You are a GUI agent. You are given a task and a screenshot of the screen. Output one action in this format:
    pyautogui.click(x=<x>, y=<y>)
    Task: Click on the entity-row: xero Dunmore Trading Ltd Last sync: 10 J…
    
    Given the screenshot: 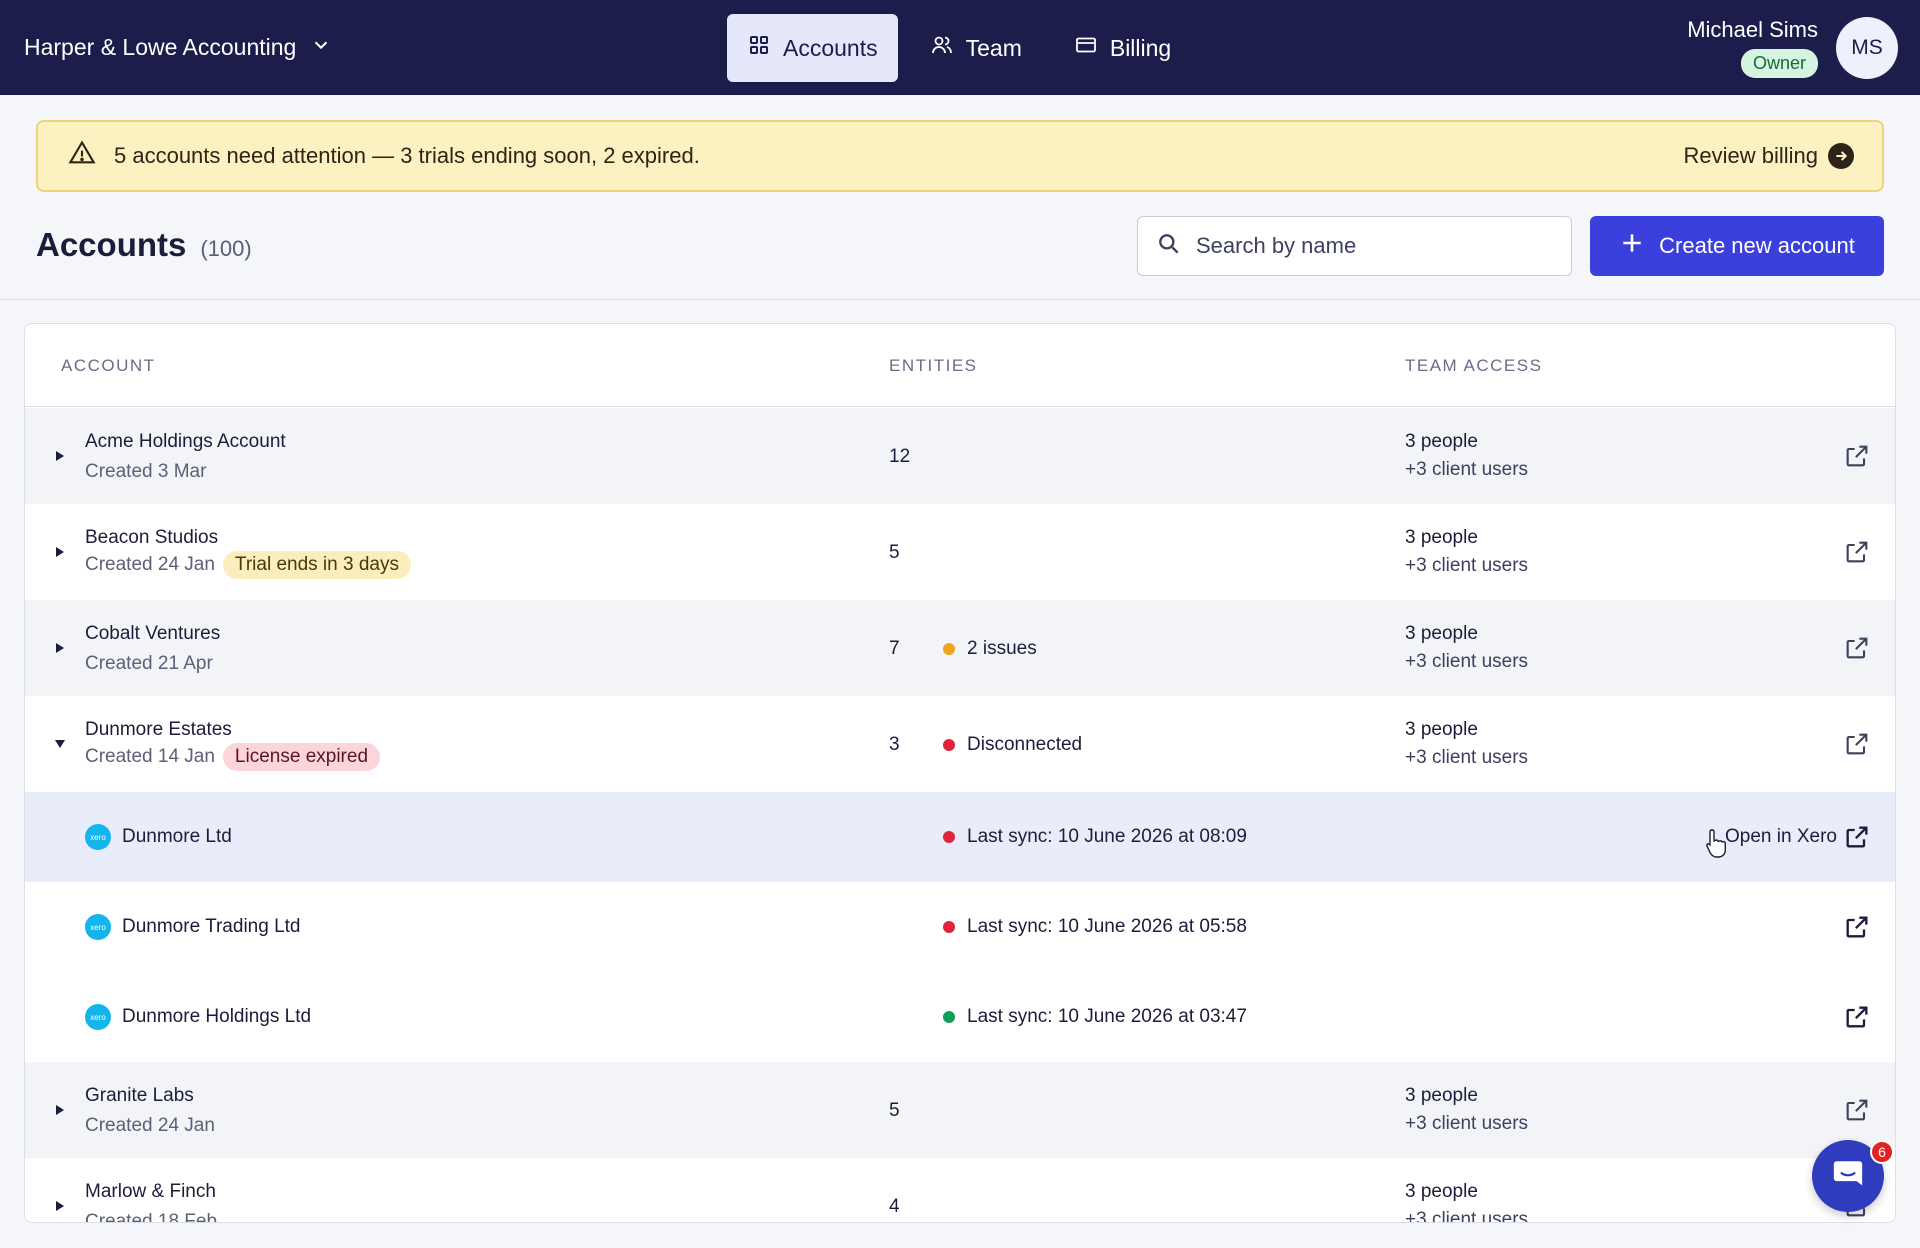 What is the action you would take?
    pyautogui.click(x=960, y=927)
    